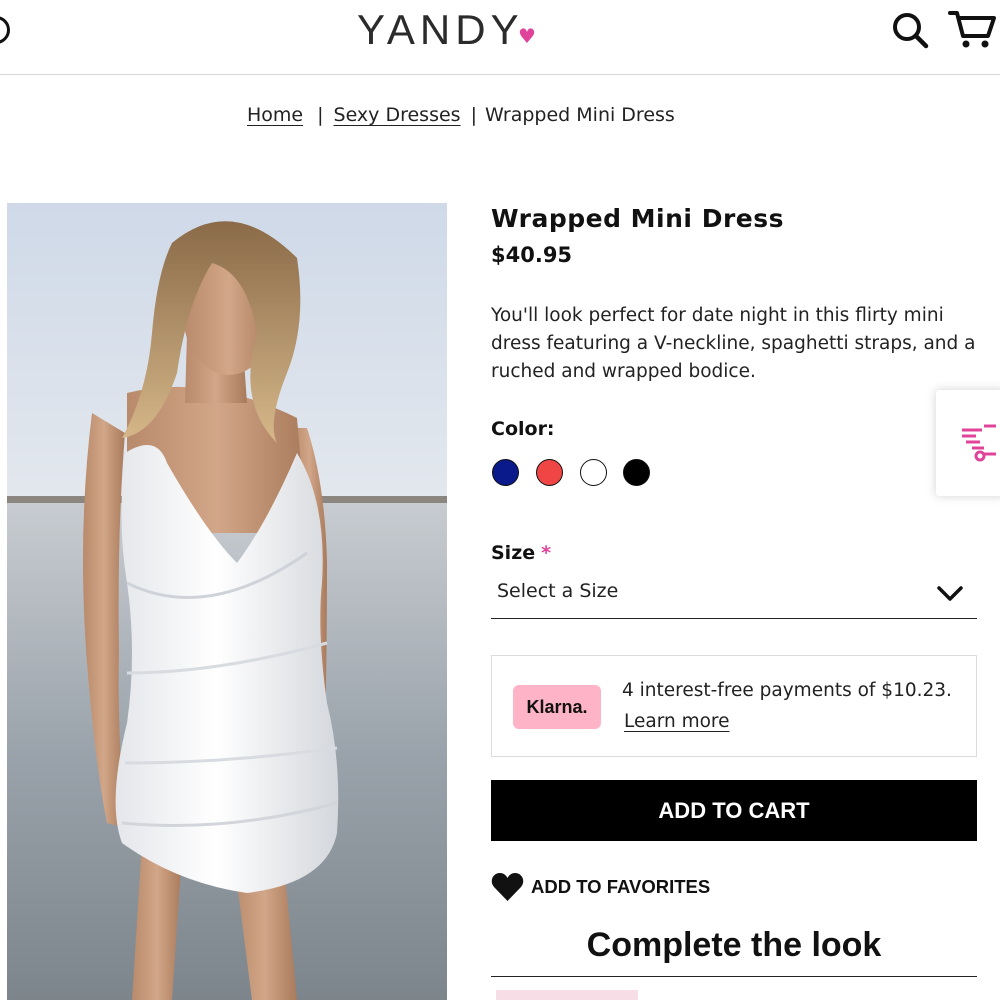  What do you see at coordinates (677, 721) in the screenshot?
I see `klarna-learn-more-link: Learn more` at bounding box center [677, 721].